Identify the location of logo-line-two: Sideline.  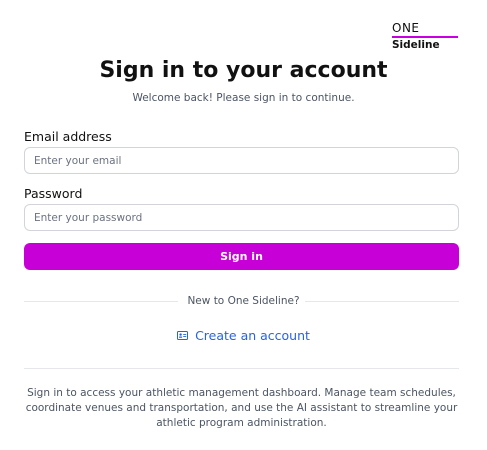
(416, 45).